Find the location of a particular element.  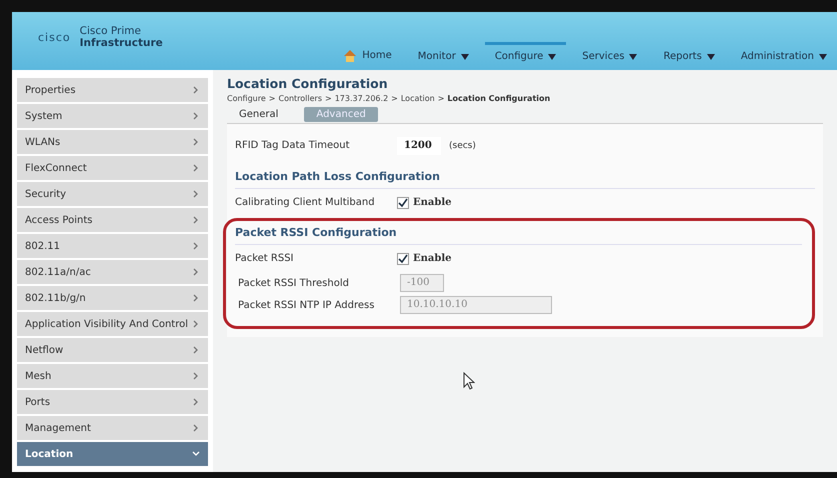

sidebar-item: Location is located at coordinates (112, 454).